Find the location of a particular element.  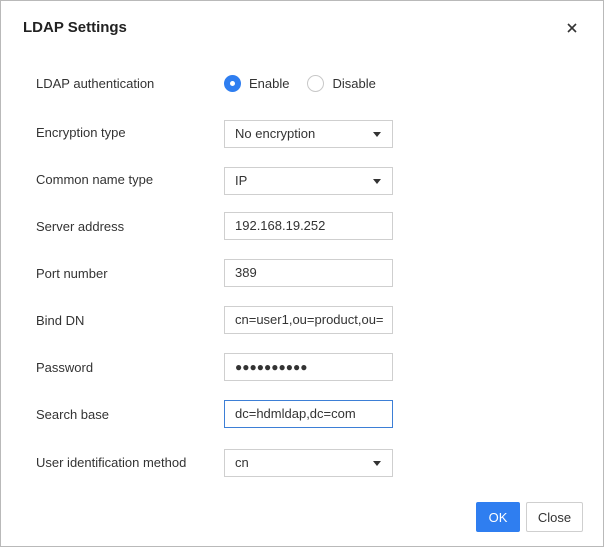

bind-dn-input: cn=user1,ou=product,ou= is located at coordinates (308, 320).